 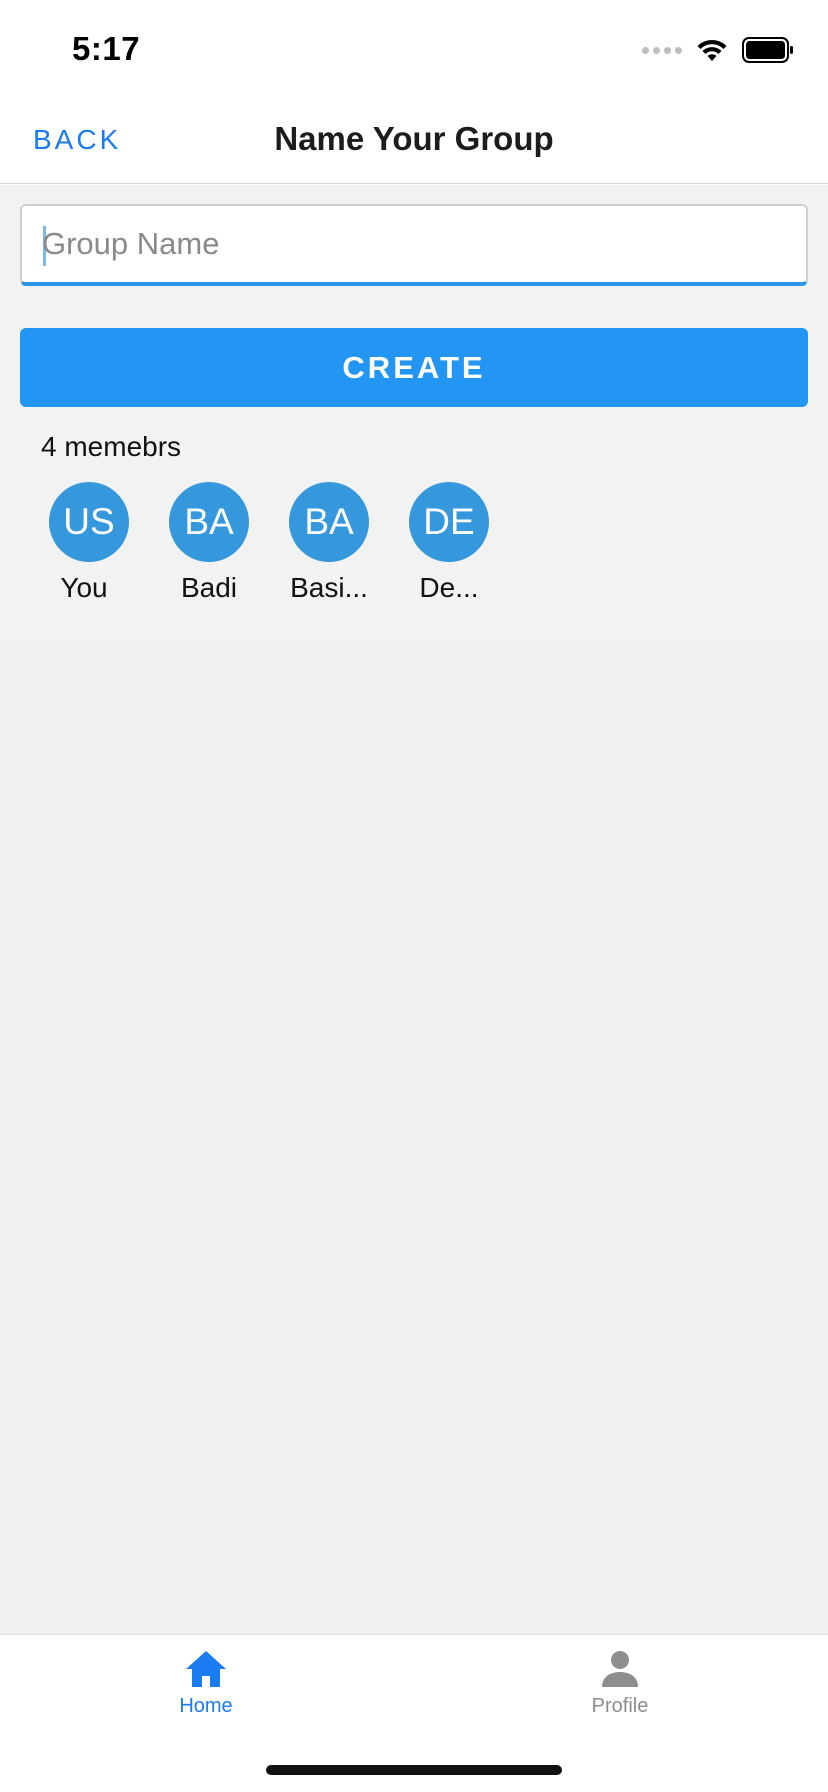 I want to click on navigation-header: BACK Name Your Group, so click(x=414, y=140).